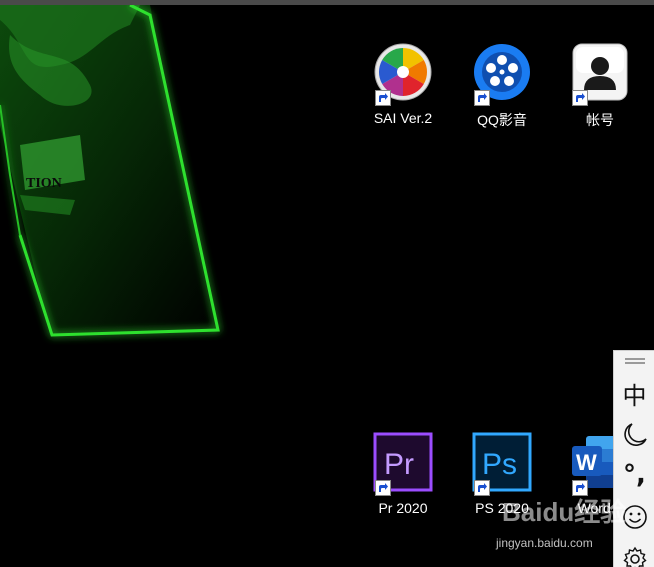 This screenshot has width=654, height=567. What do you see at coordinates (634, 393) in the screenshot?
I see `language-toggle-button: 中` at bounding box center [634, 393].